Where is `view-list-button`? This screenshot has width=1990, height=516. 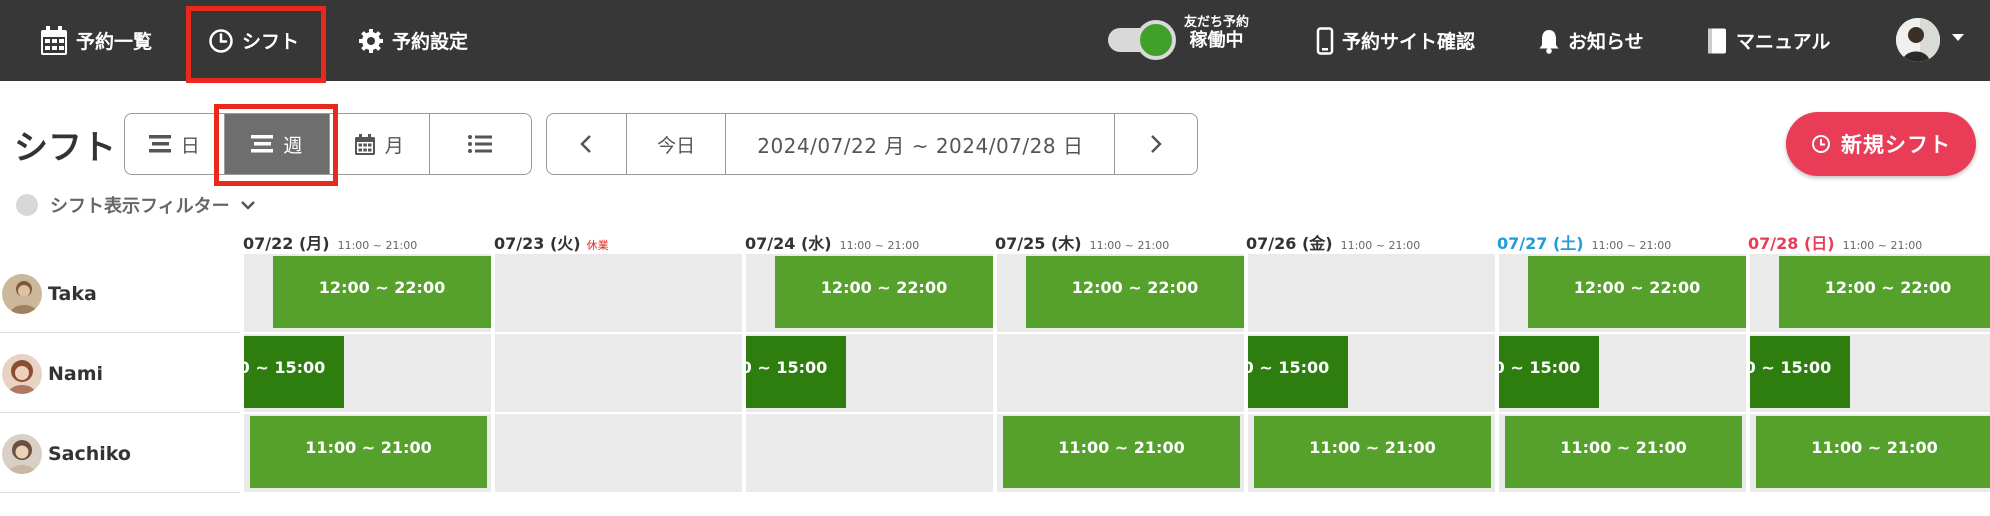 view-list-button is located at coordinates (480, 144).